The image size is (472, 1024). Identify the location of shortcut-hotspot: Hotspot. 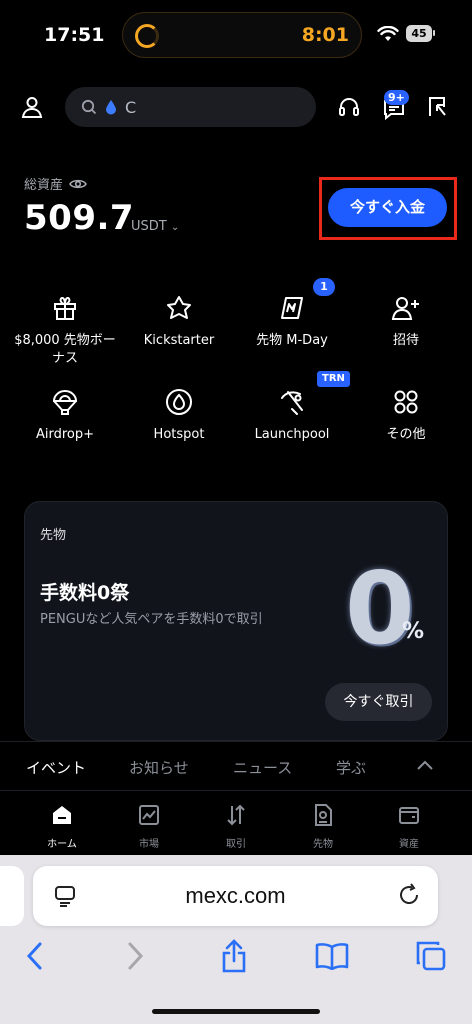
(179, 415).